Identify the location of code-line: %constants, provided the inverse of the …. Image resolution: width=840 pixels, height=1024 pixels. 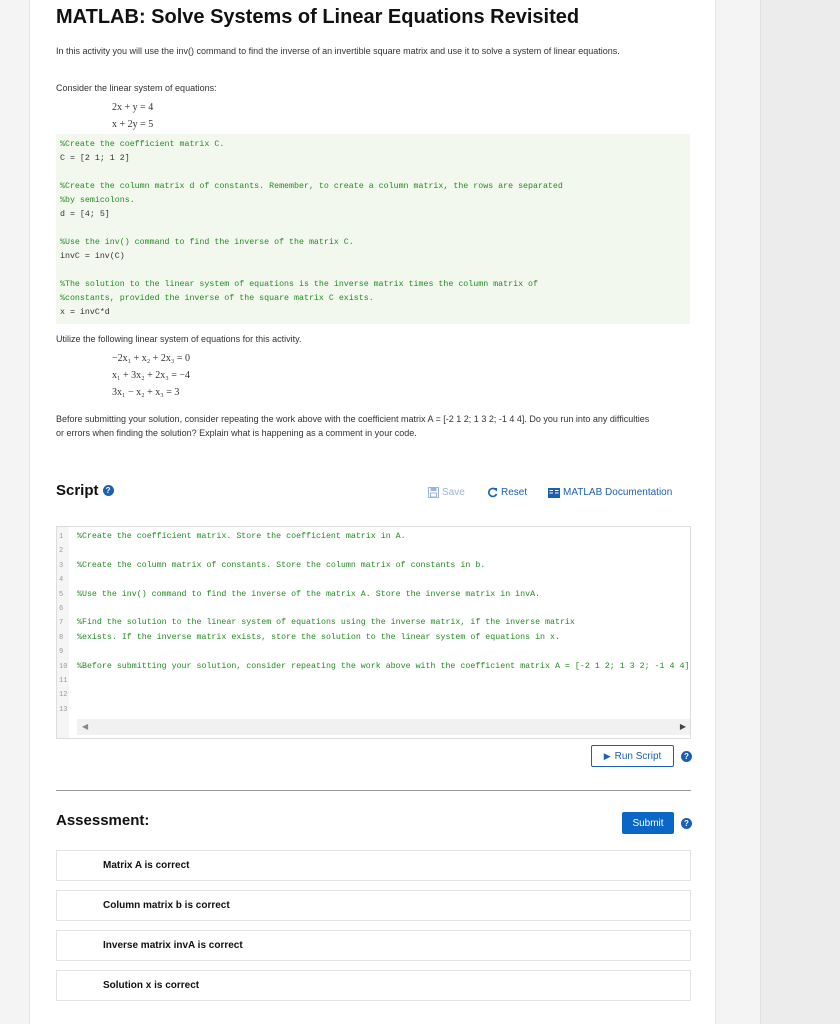
(217, 298).